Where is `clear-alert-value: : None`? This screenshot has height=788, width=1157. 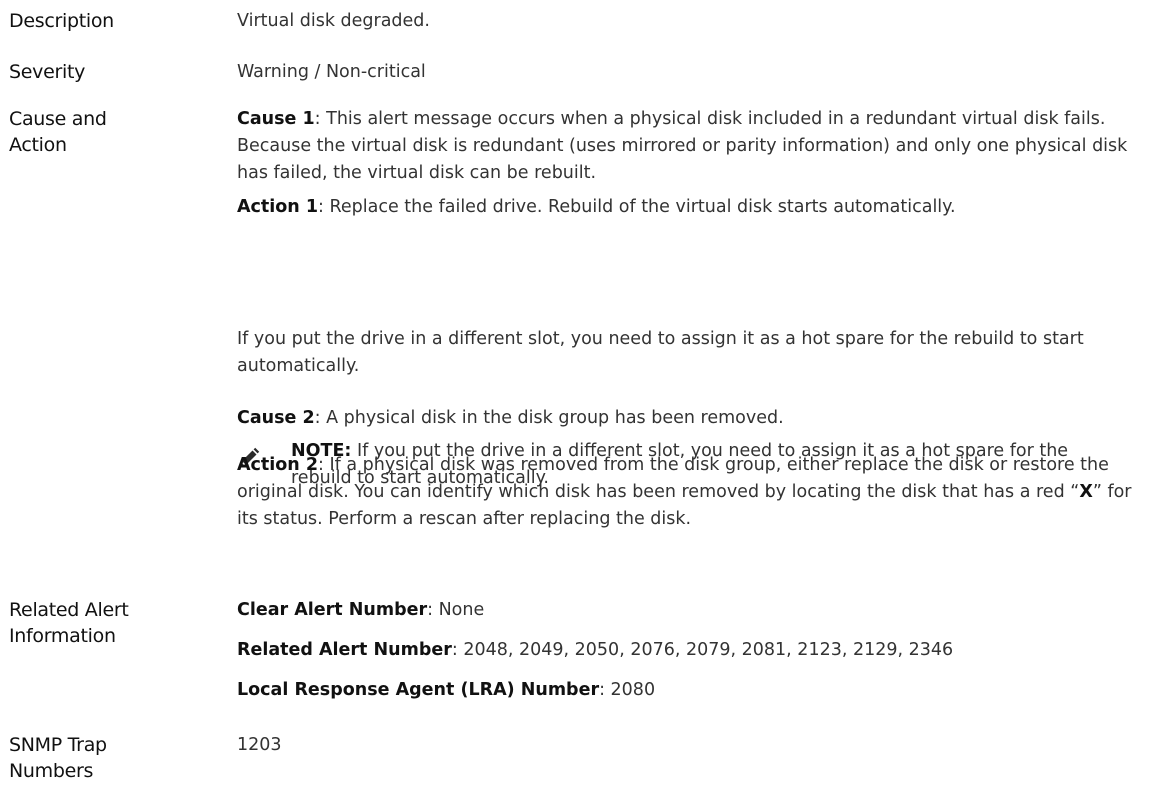 clear-alert-value: : None is located at coordinates (456, 610).